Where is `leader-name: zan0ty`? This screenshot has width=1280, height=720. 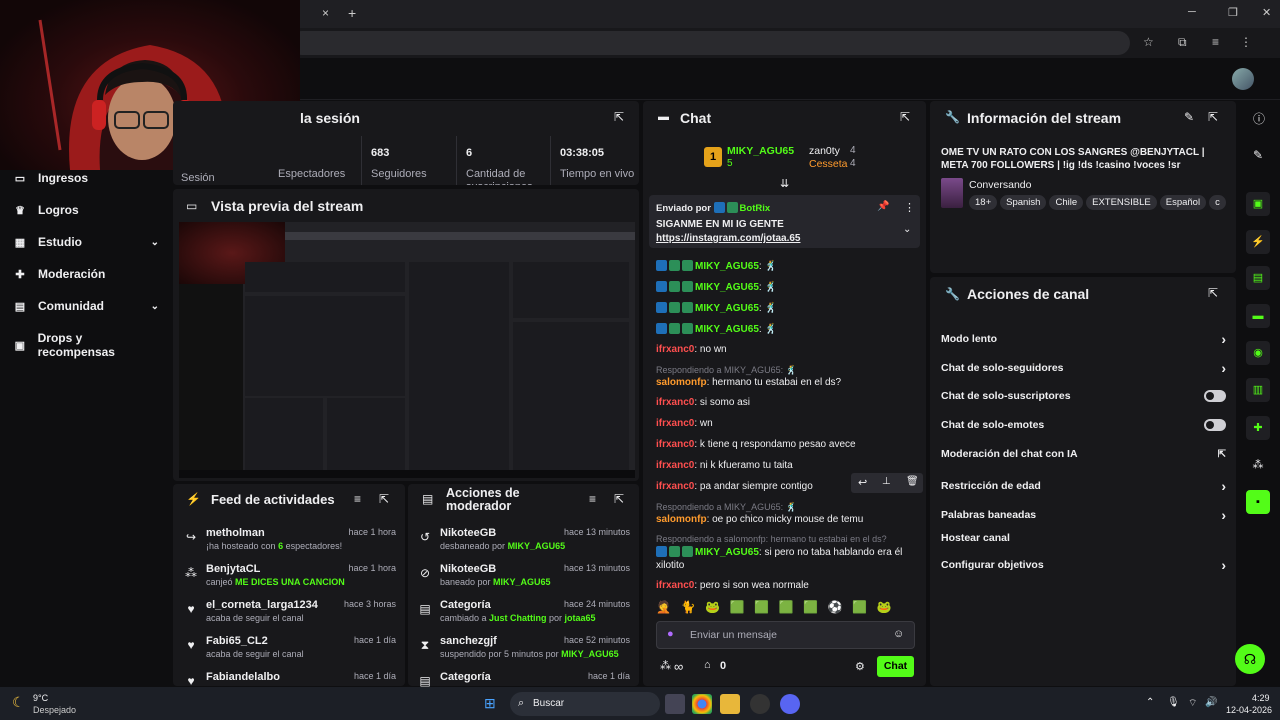
leader-name: zan0ty is located at coordinates (824, 151).